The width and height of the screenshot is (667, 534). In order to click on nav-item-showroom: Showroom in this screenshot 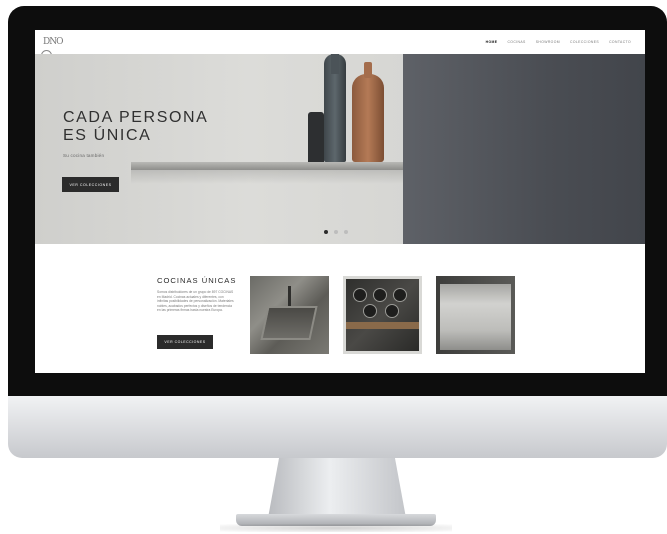, I will do `click(548, 43)`.